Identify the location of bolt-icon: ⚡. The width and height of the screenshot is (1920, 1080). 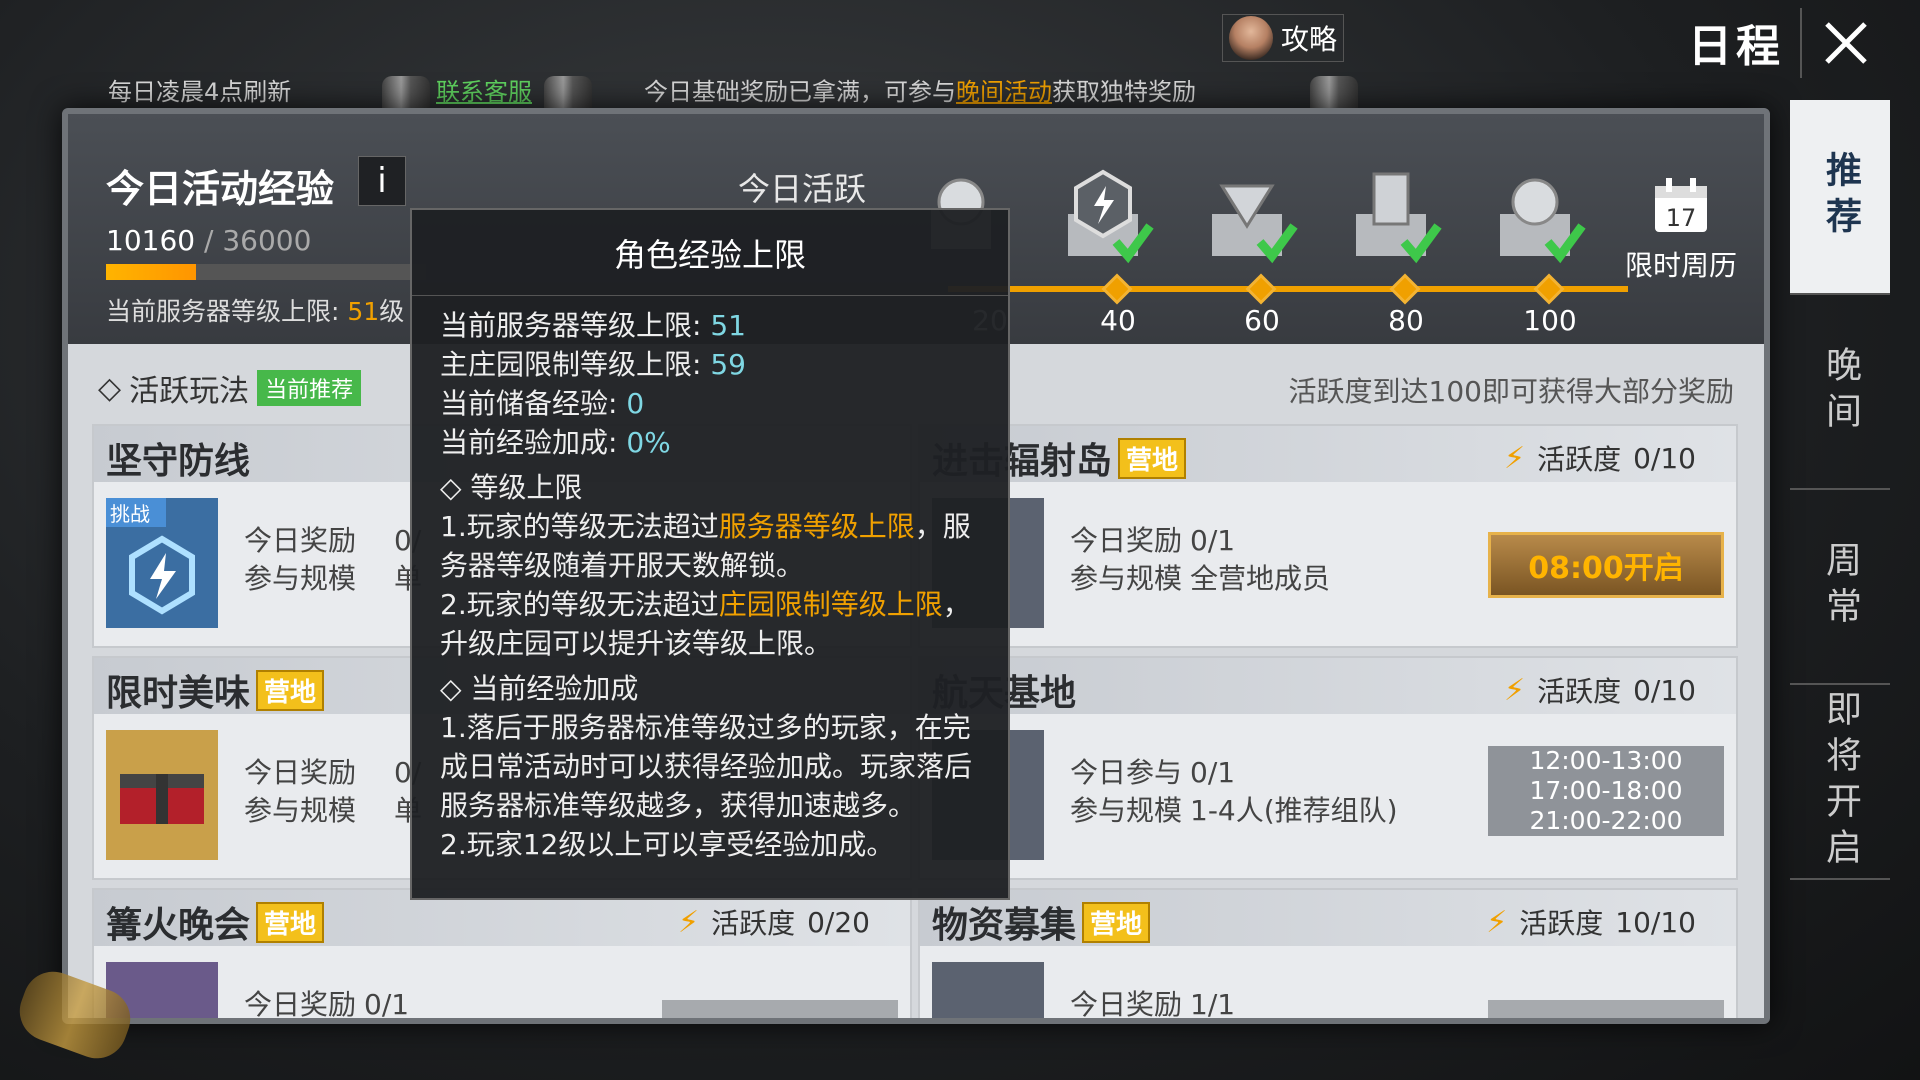
(1515, 690).